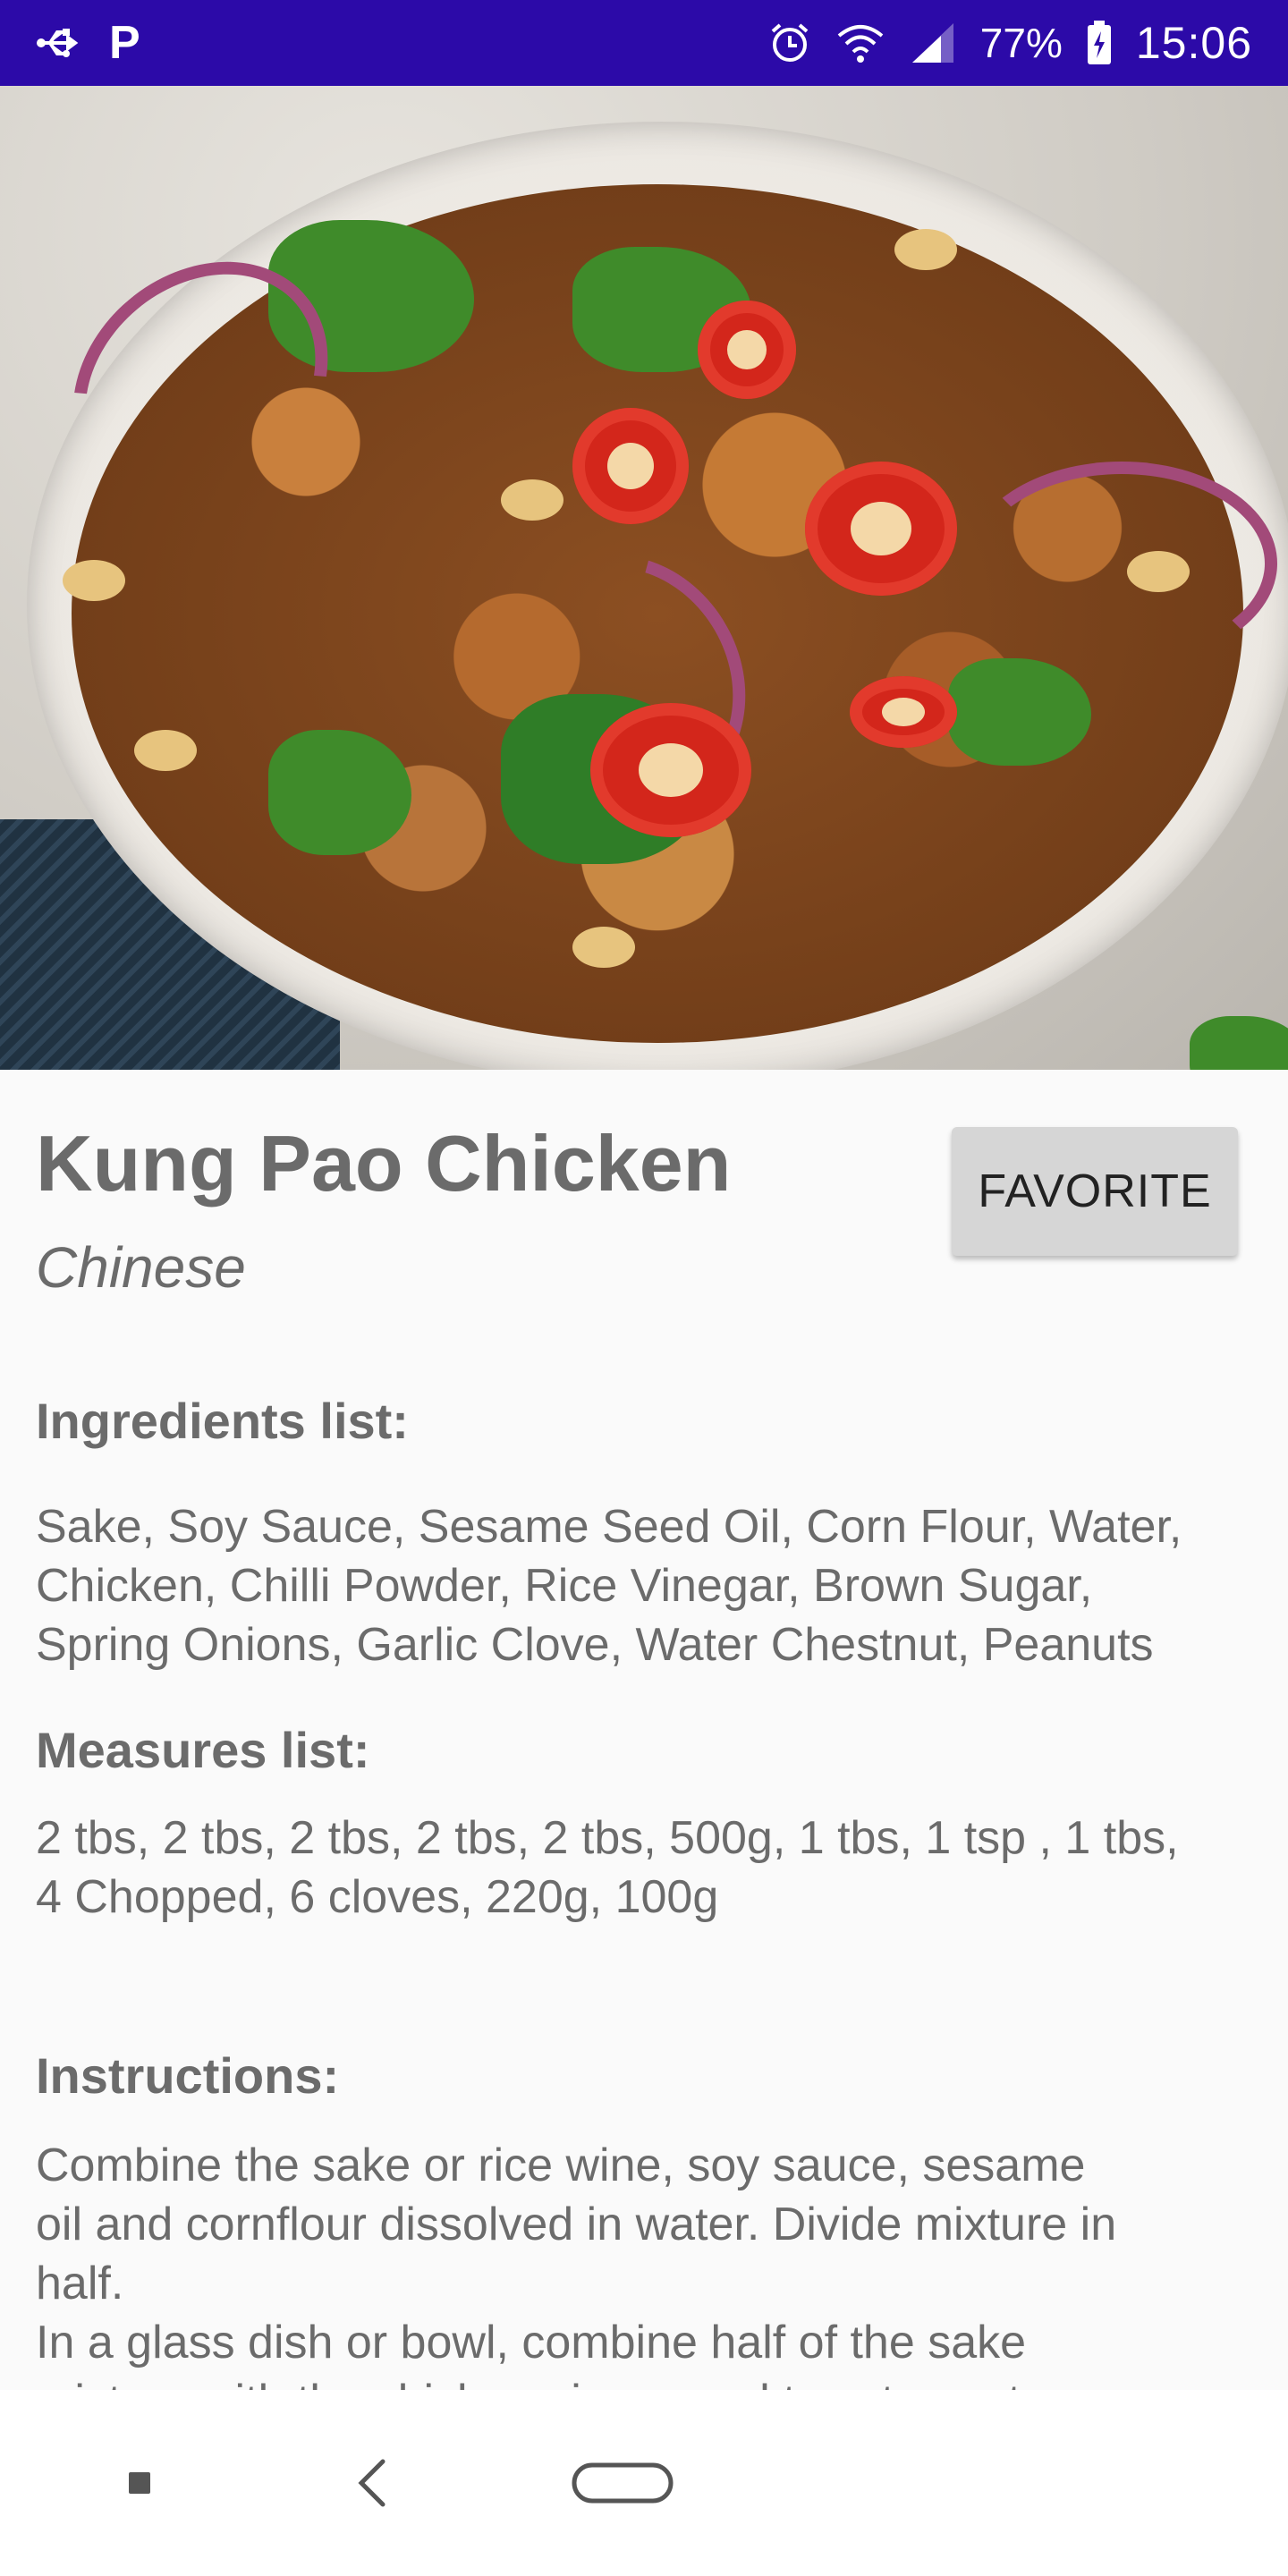  Describe the element at coordinates (622, 2483) in the screenshot. I see `home-icon` at that location.